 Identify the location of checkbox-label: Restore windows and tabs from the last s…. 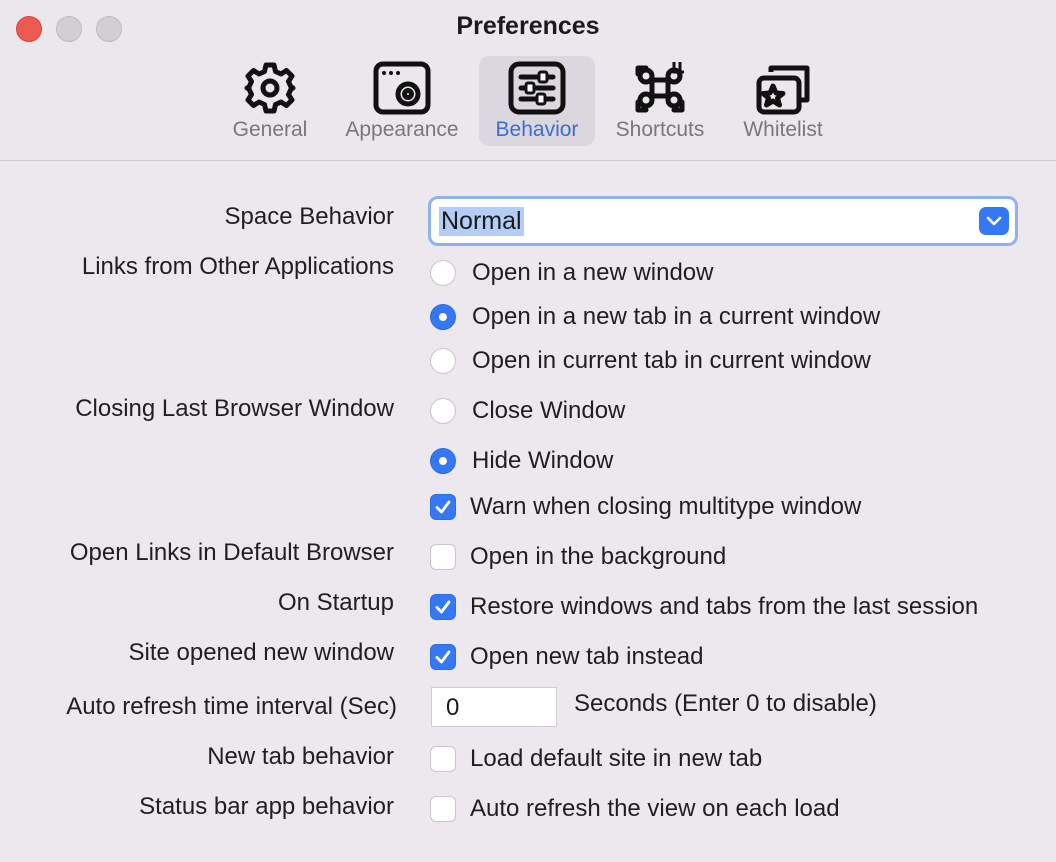
(724, 606).